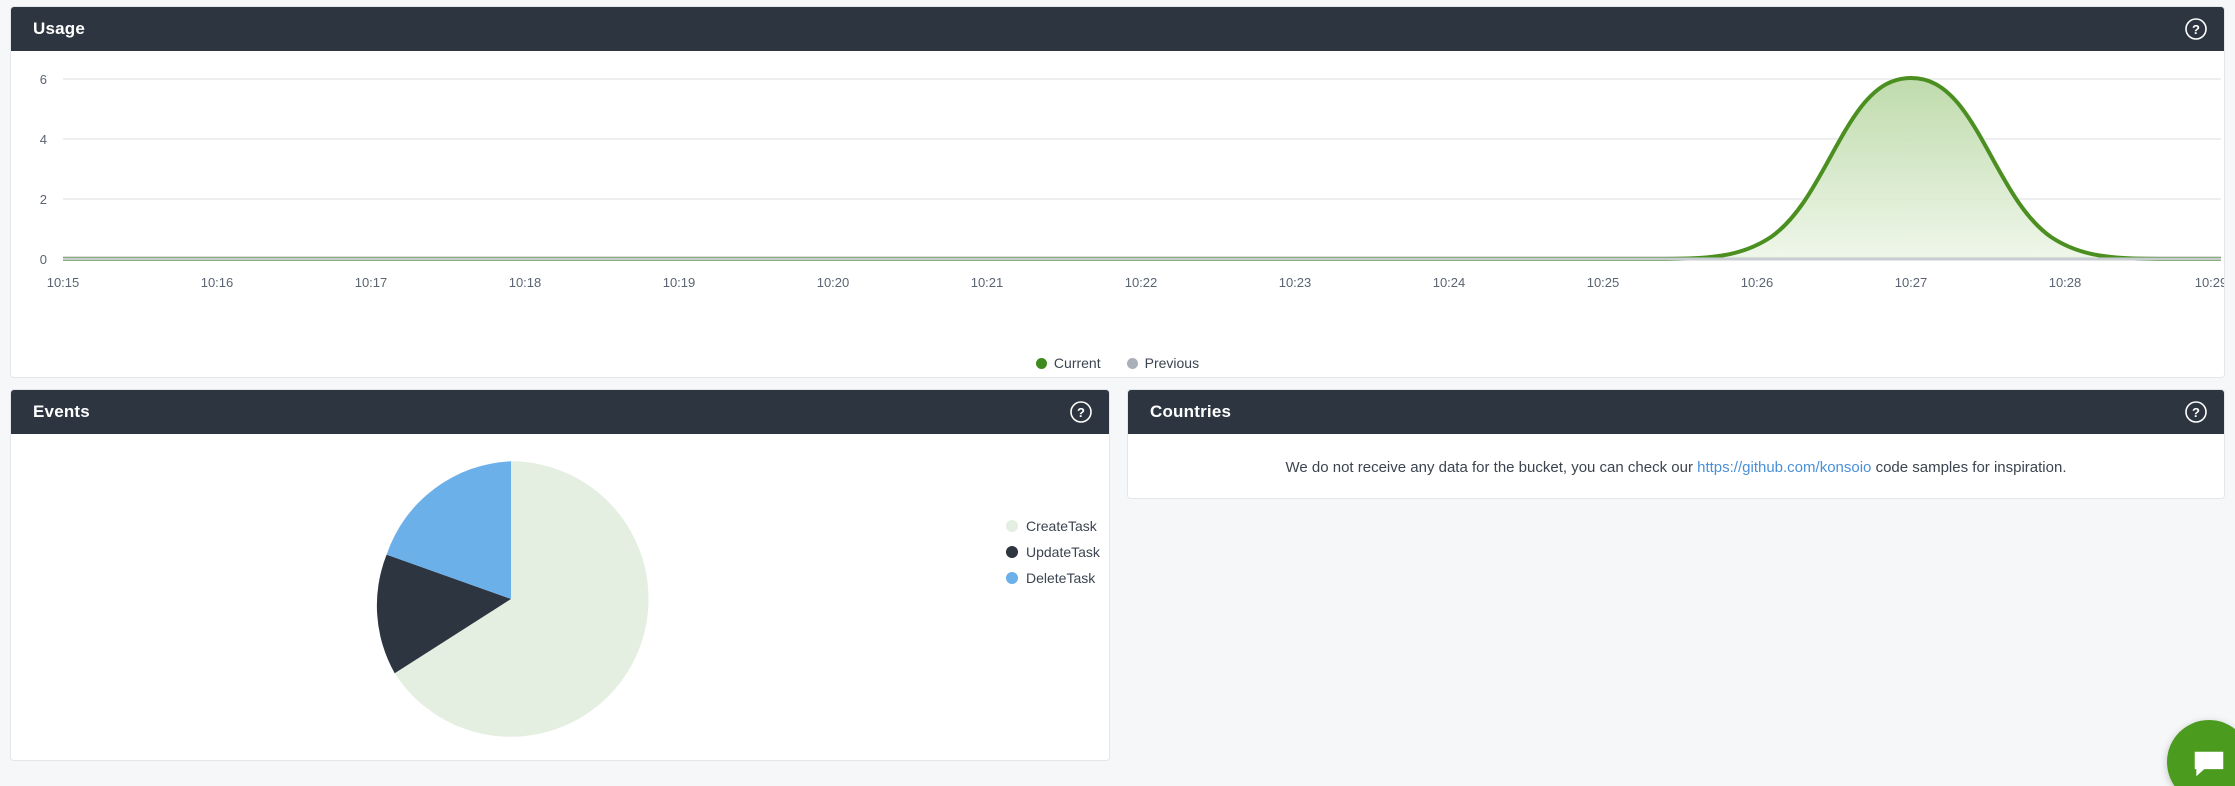  I want to click on x-tick-4: 10:19, so click(679, 282).